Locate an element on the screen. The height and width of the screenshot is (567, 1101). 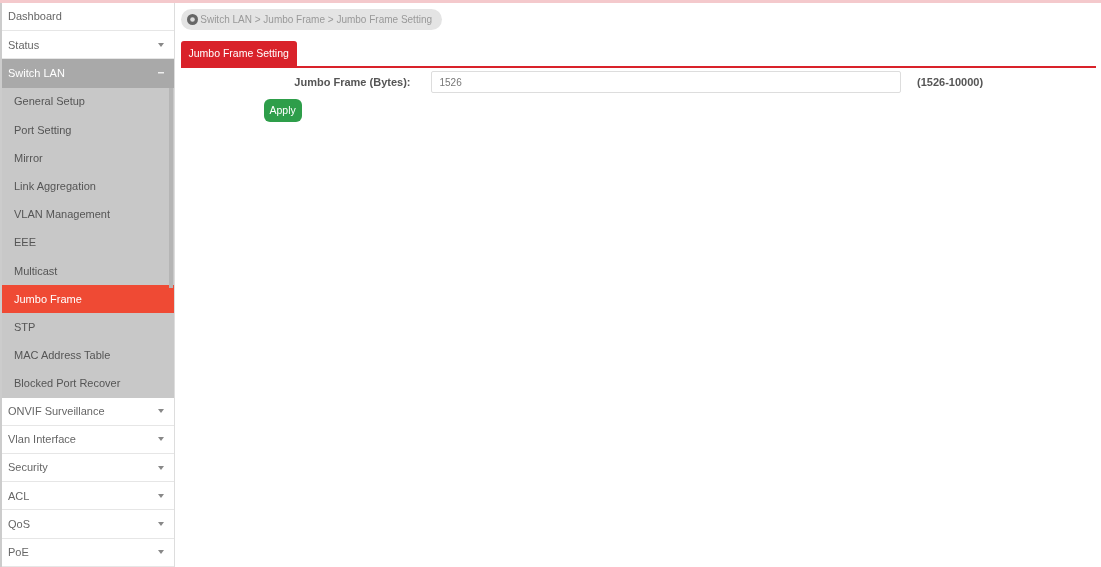
sidebar-subitem: General Setup is located at coordinates (88, 101).